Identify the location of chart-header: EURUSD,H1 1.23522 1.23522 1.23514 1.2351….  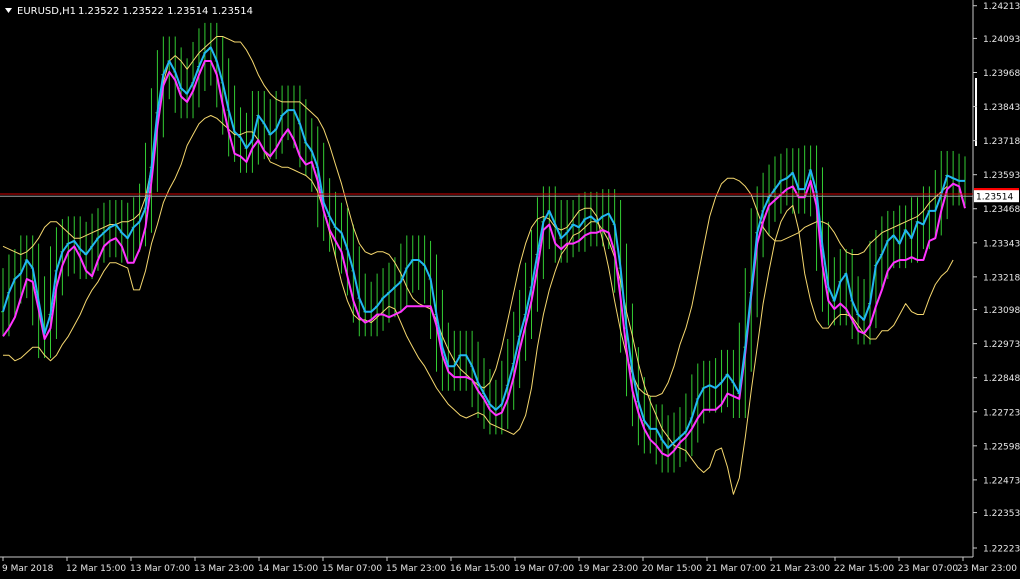
(129, 11).